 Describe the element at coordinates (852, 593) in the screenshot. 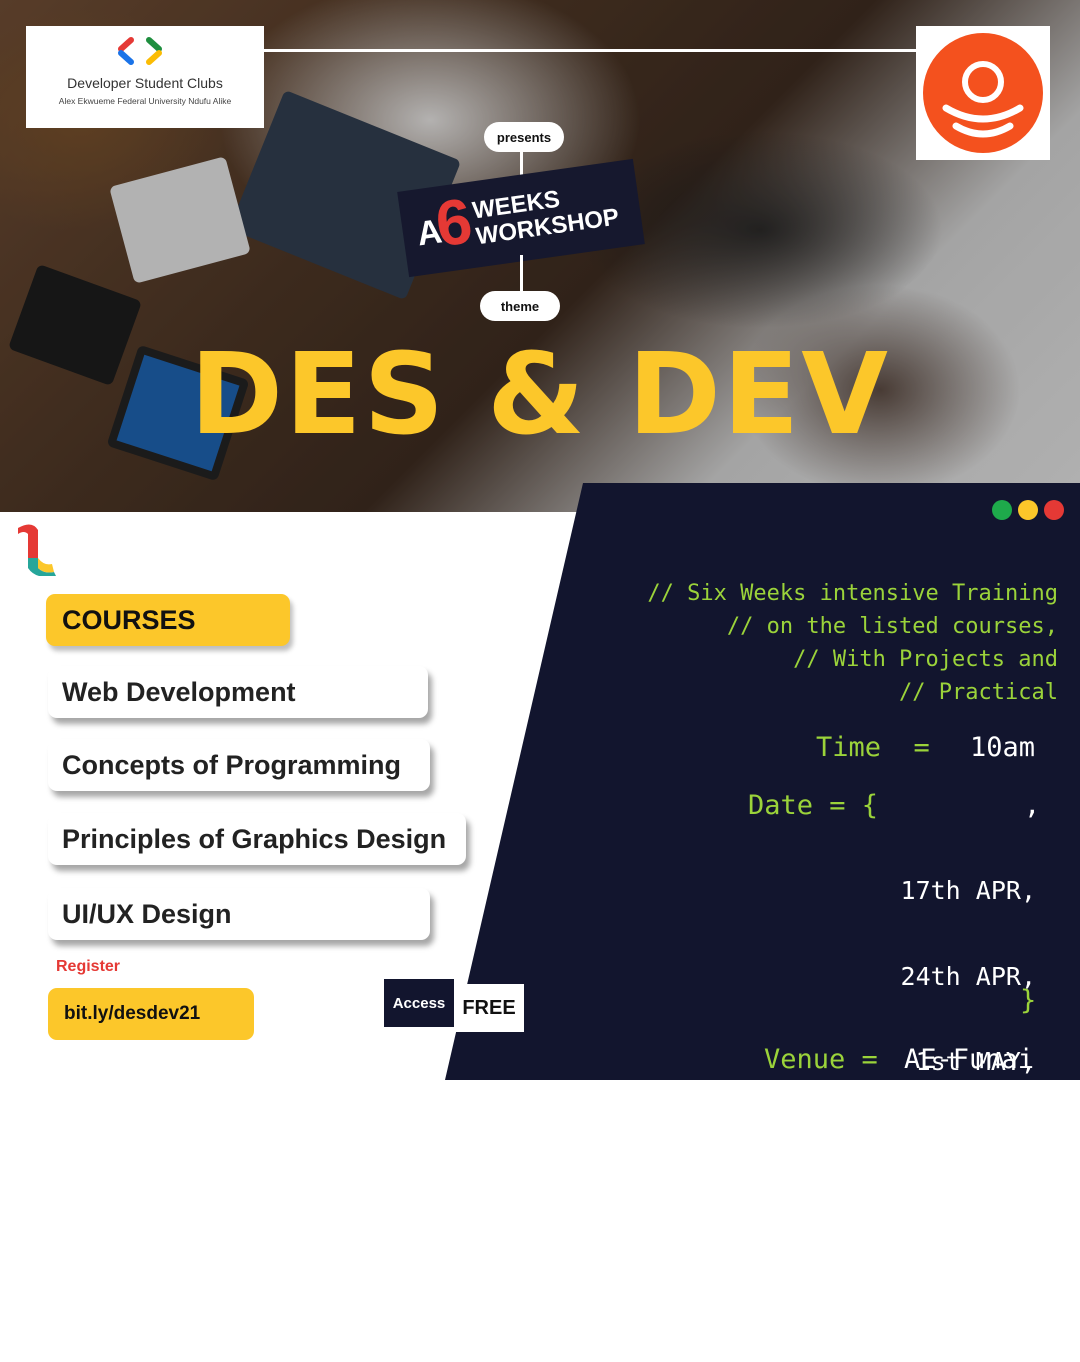

I see `code-comment: // Six Weeks intensive Training` at that location.